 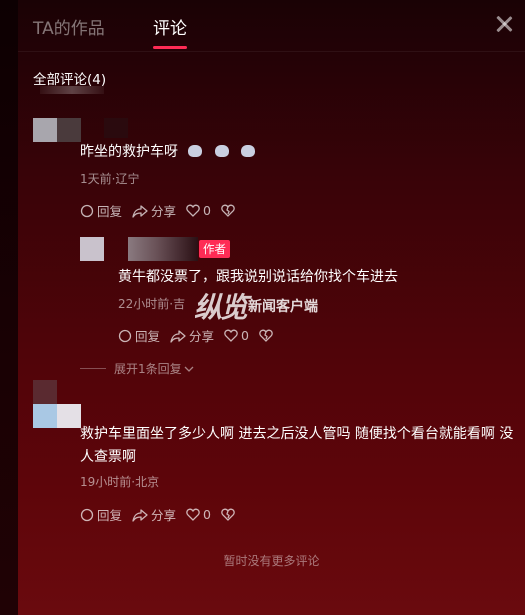 What do you see at coordinates (170, 47) in the screenshot?
I see `active-tab-indicator` at bounding box center [170, 47].